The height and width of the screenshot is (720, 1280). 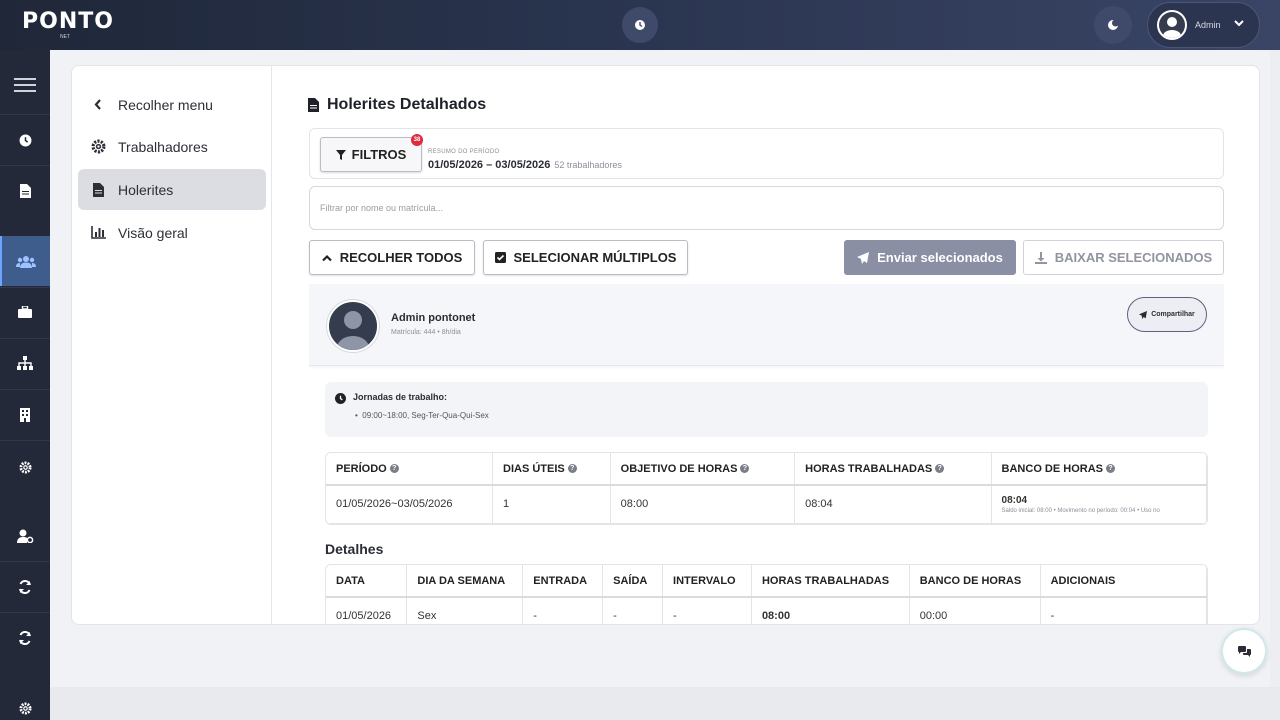 What do you see at coordinates (551, 504) in the screenshot?
I see `summary-cell: 1` at bounding box center [551, 504].